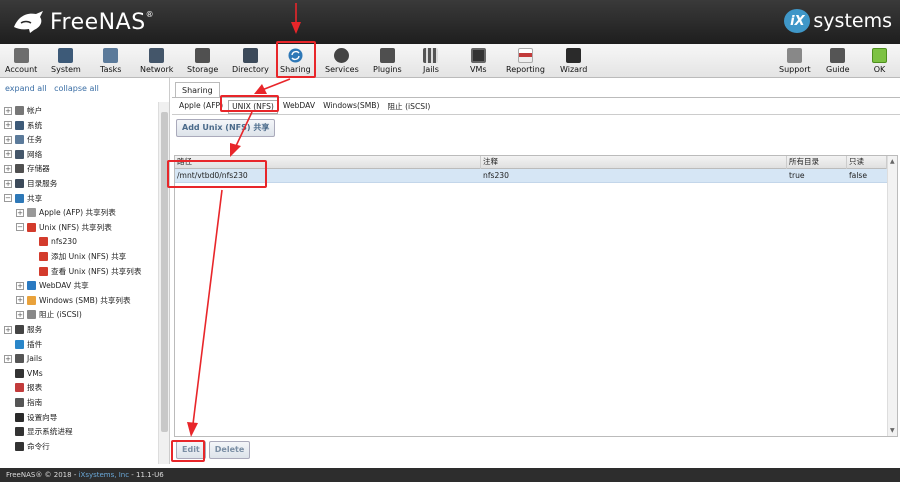  Describe the element at coordinates (23, 198) in the screenshot. I see `tree-item: − 共享` at that location.